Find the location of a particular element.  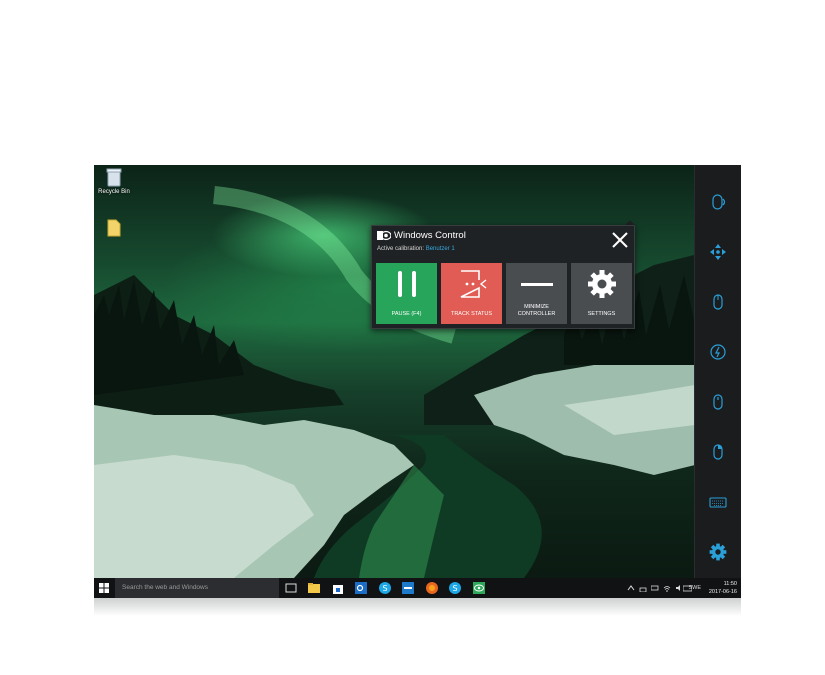

panel-title: Windows Control is located at coordinates (430, 235).